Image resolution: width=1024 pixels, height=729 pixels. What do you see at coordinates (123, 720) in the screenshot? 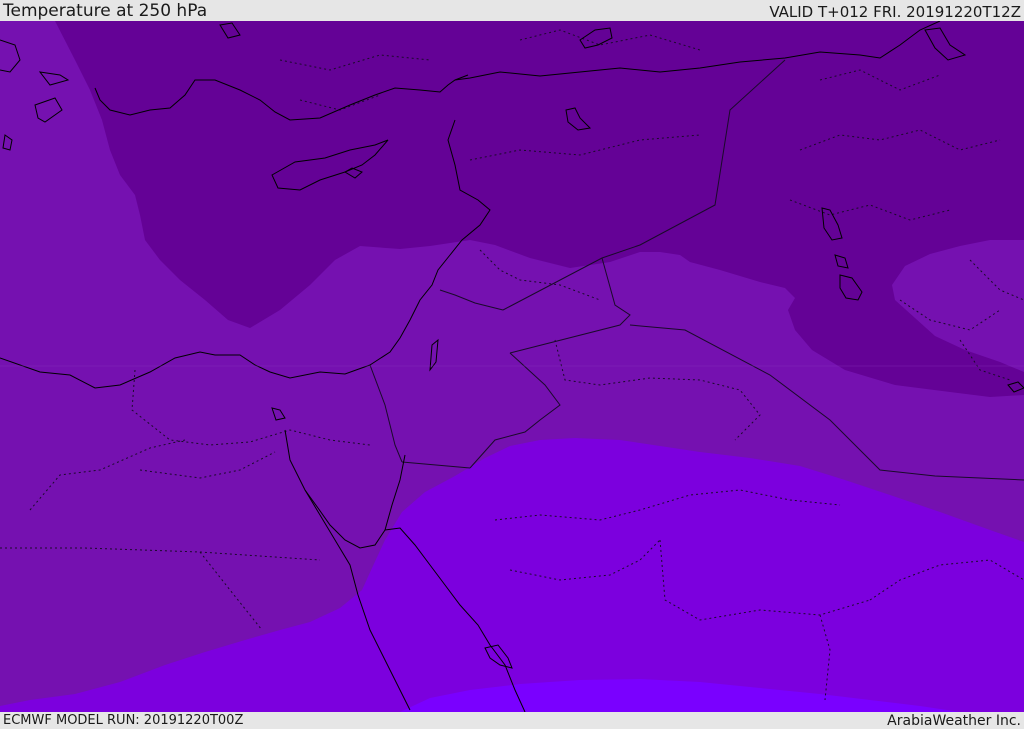
I see `model-run-label: ECMWF MODEL RUN: 20191220T00Z` at bounding box center [123, 720].